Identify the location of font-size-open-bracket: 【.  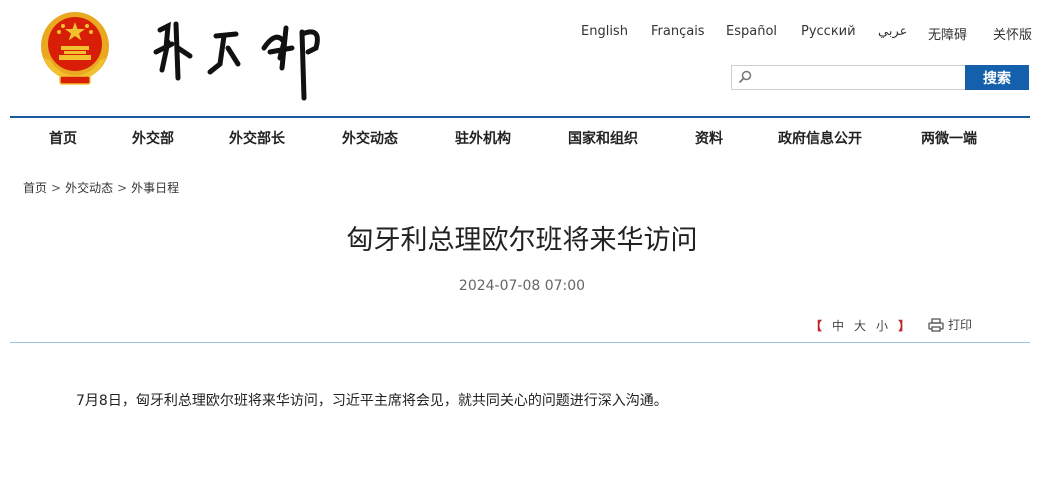
(816, 326).